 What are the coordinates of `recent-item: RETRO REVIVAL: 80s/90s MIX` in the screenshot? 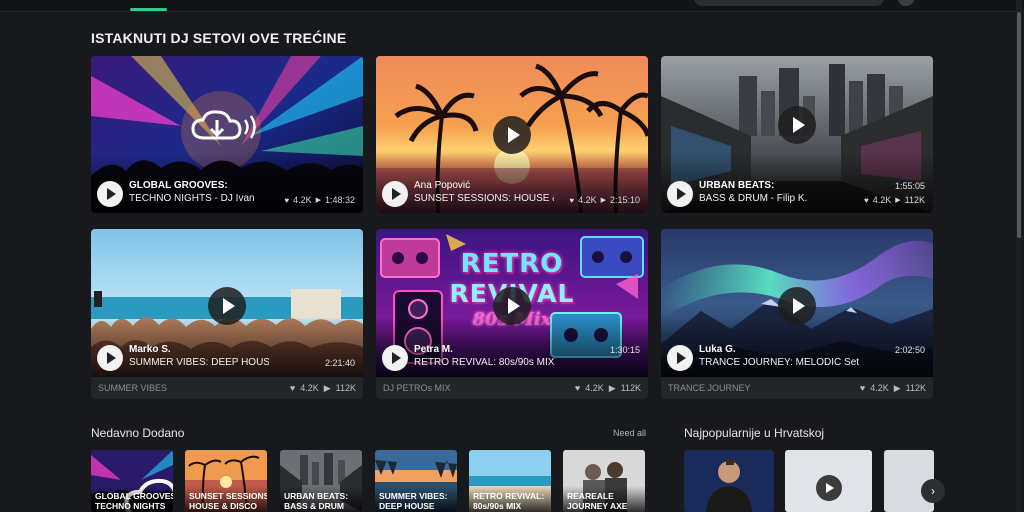 It's located at (510, 481).